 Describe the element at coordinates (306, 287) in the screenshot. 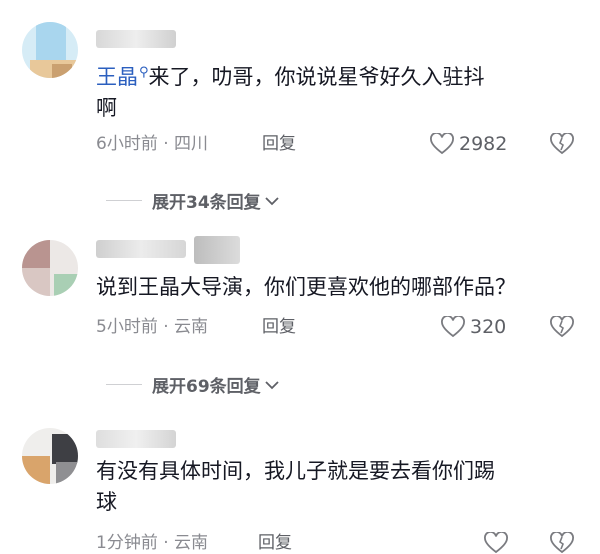

I see `comment-text: 说到王晶大导演，你们更喜欢他的哪部作品？` at that location.